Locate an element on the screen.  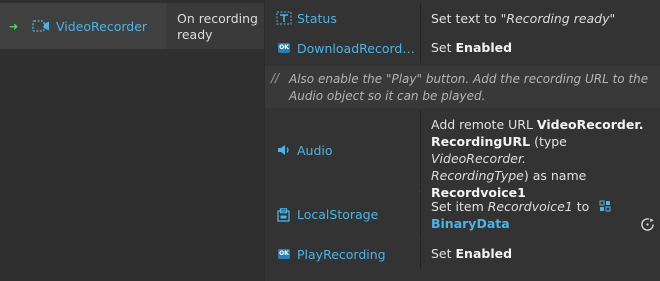
action-row-status: Status Set text to "Recording ready" is located at coordinates (462, 18).